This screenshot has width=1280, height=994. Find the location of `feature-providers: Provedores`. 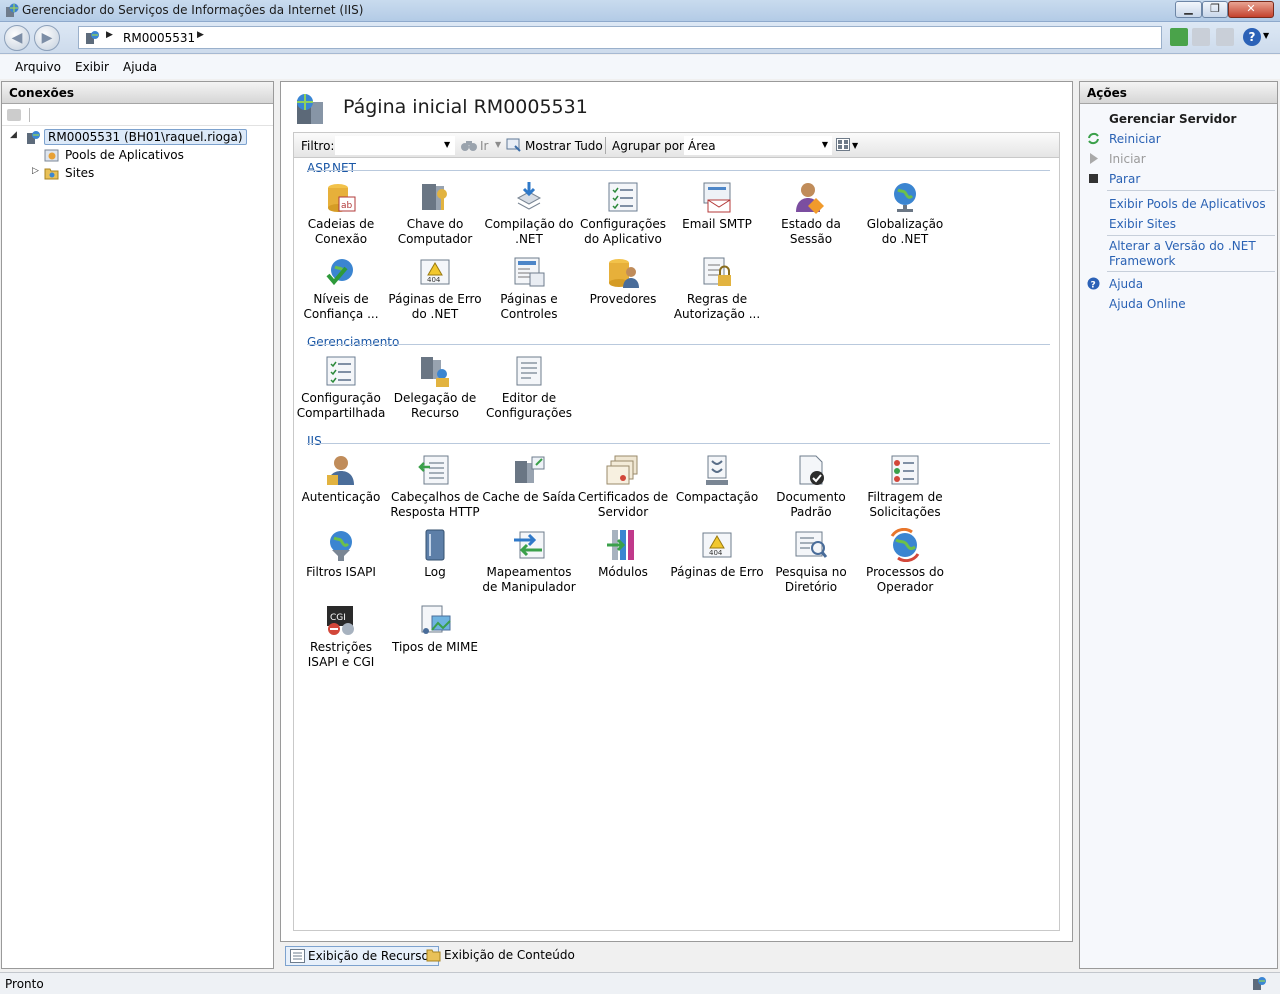

feature-providers: Provedores is located at coordinates (623, 281).